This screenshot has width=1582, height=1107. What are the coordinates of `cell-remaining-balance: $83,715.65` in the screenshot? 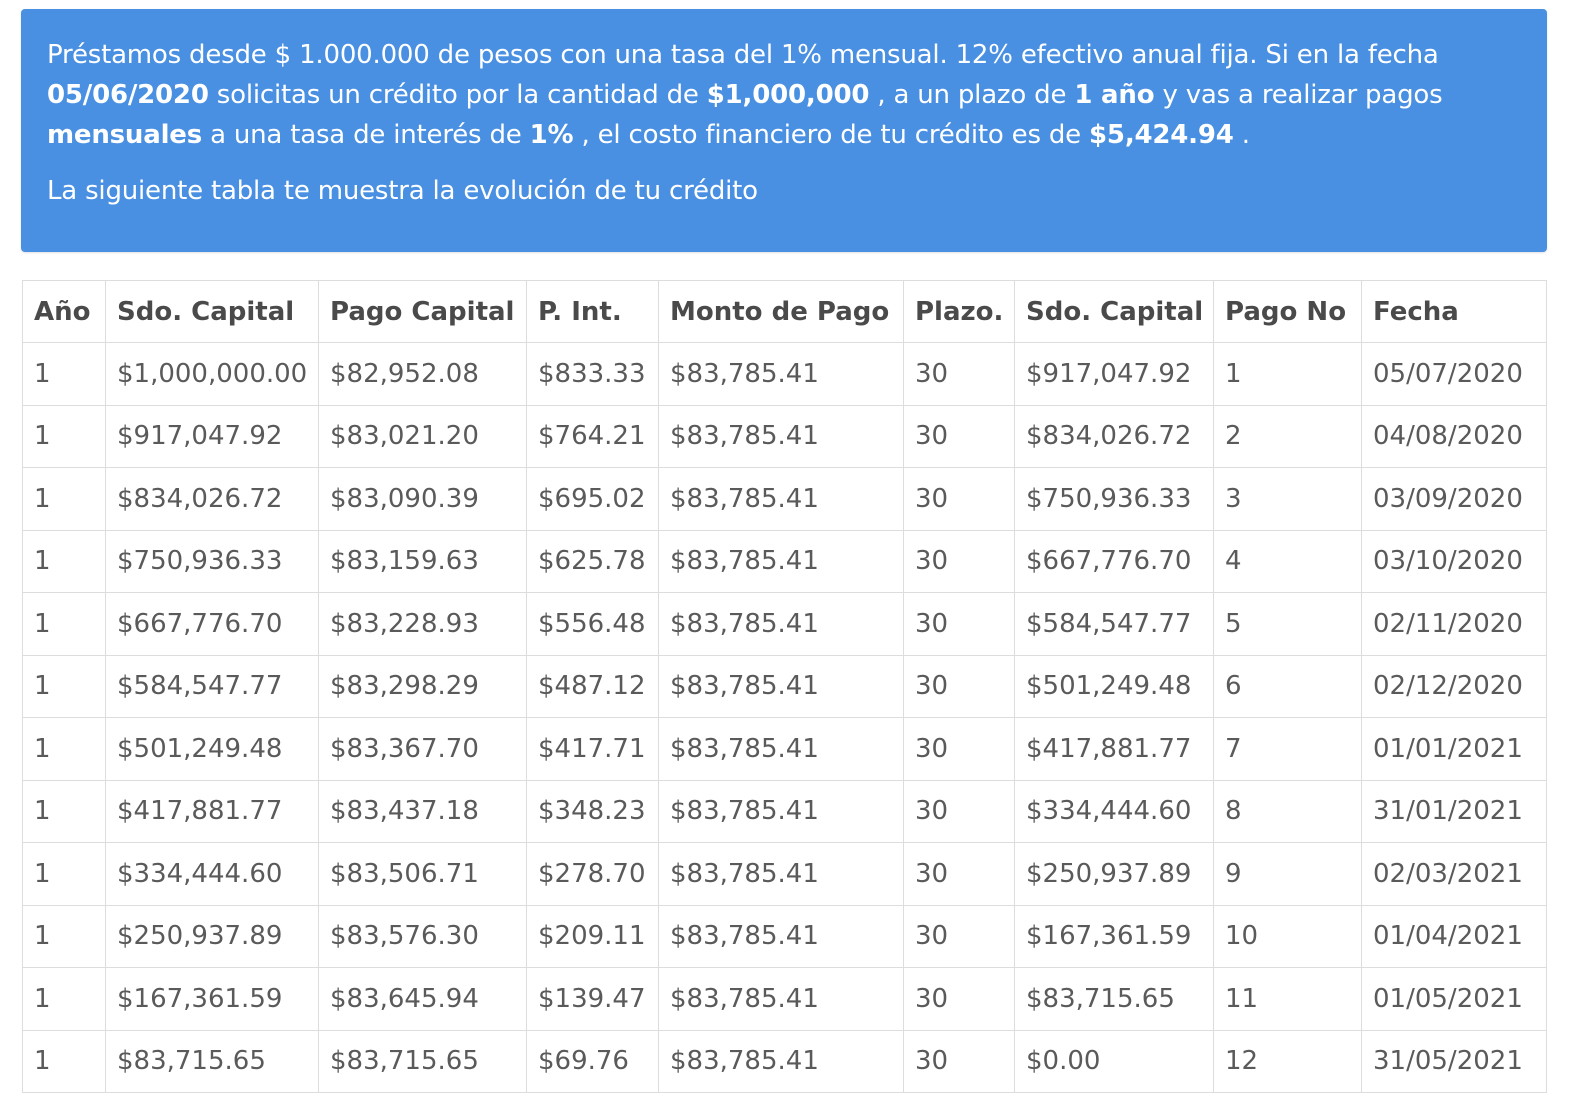 It's located at (1114, 999).